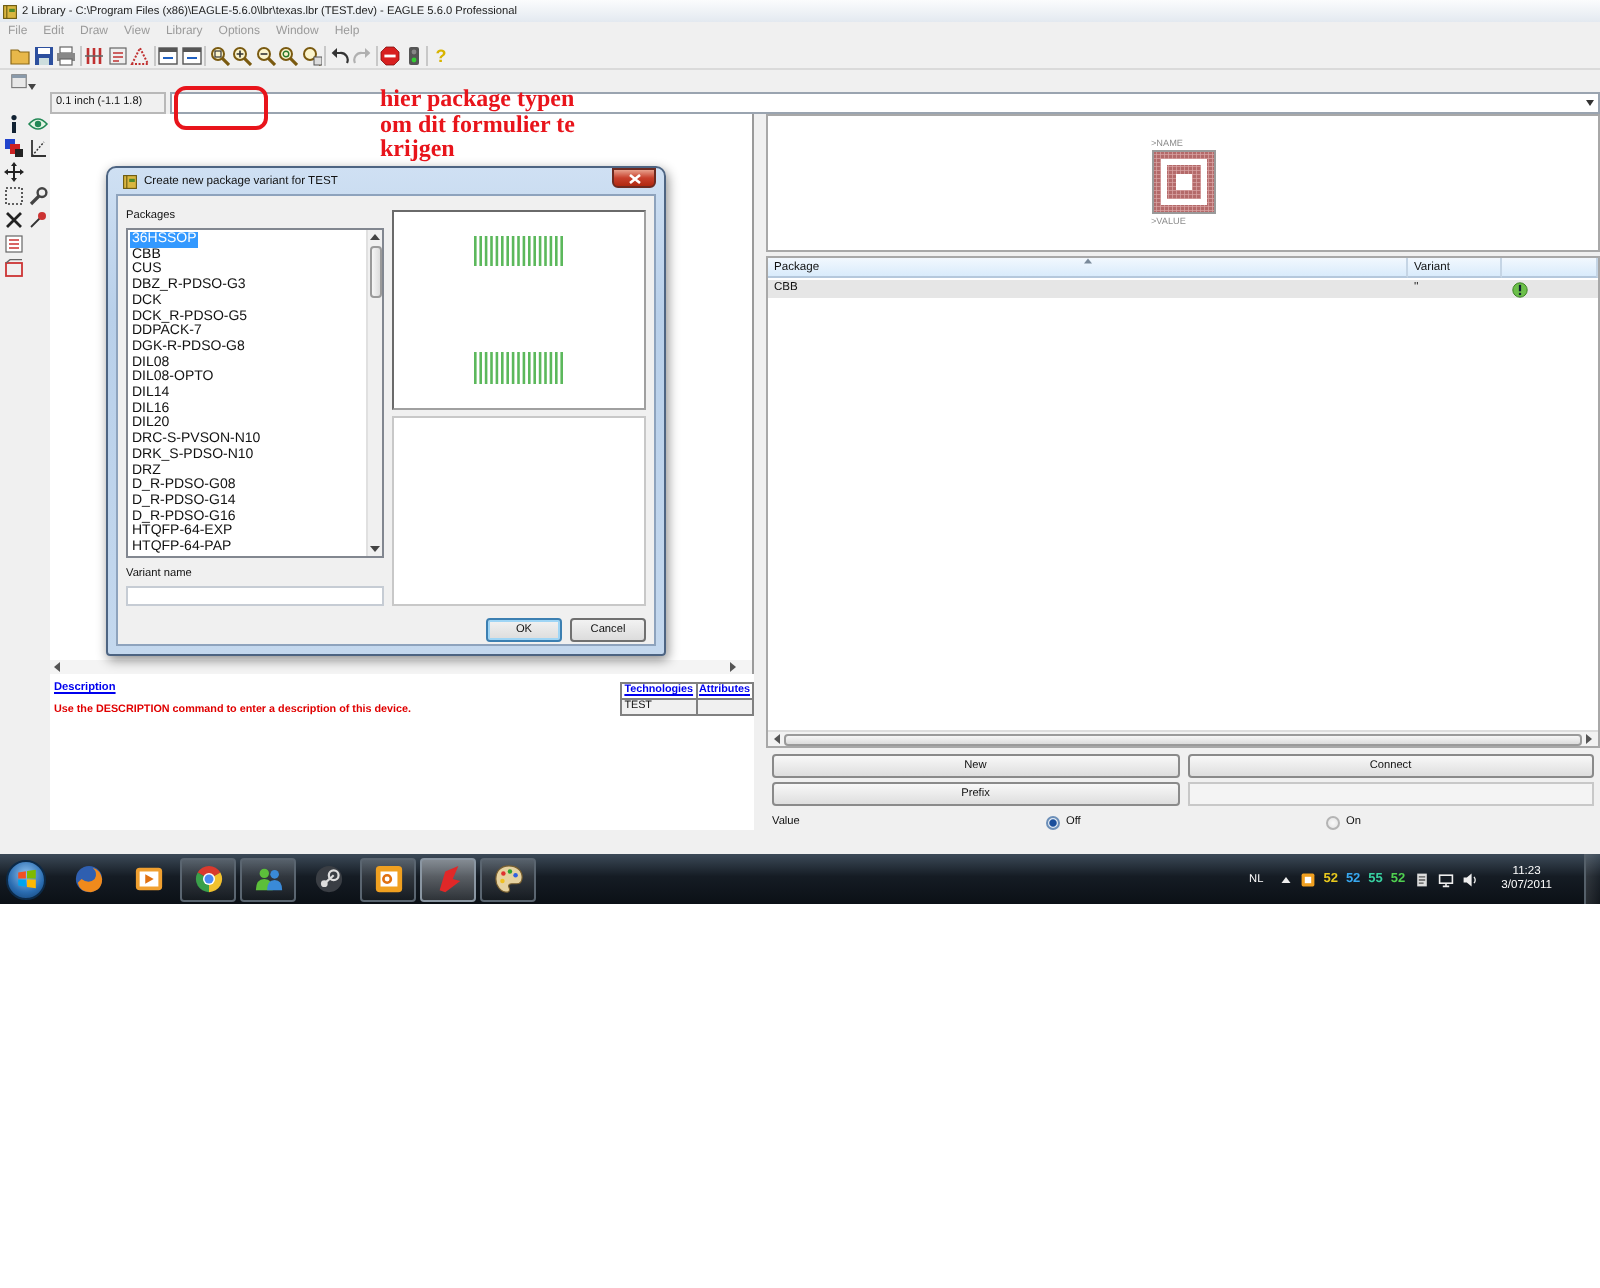 The image size is (1600, 1288). I want to click on annotation-outline, so click(221, 108).